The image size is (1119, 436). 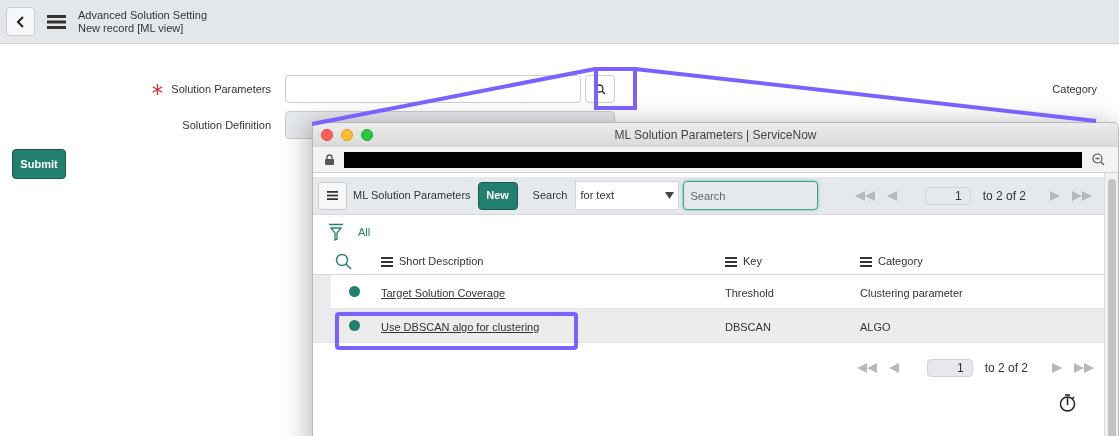 What do you see at coordinates (460, 326) in the screenshot?
I see `record-link: Use DBSCAN algo for clustering` at bounding box center [460, 326].